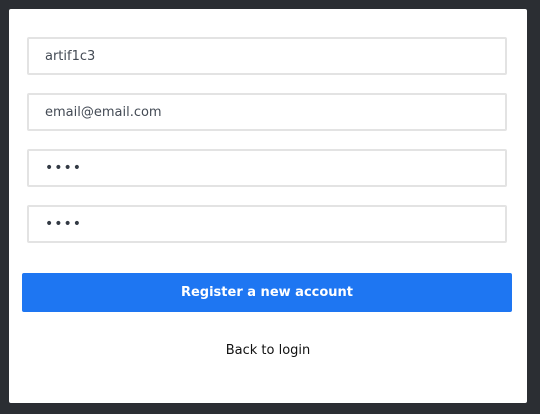 This screenshot has height=414, width=540. Describe the element at coordinates (267, 292) in the screenshot. I see `register-button: Register a new account` at that location.